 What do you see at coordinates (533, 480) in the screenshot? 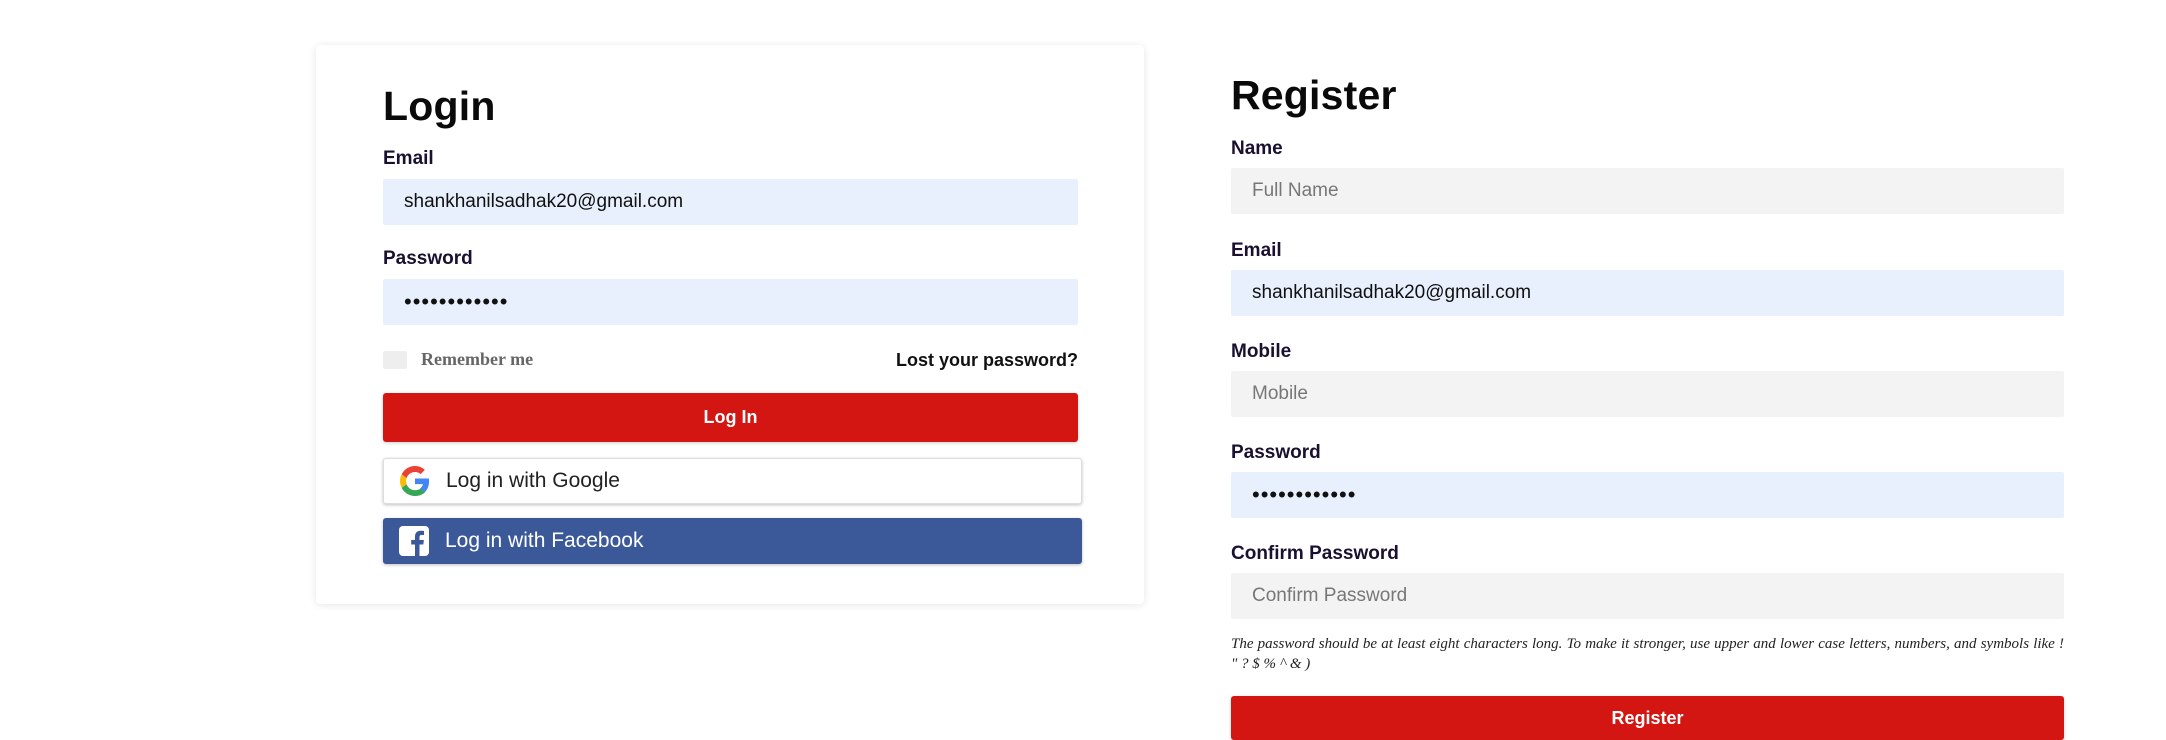
I see `google-login-label: Log in with Google` at bounding box center [533, 480].